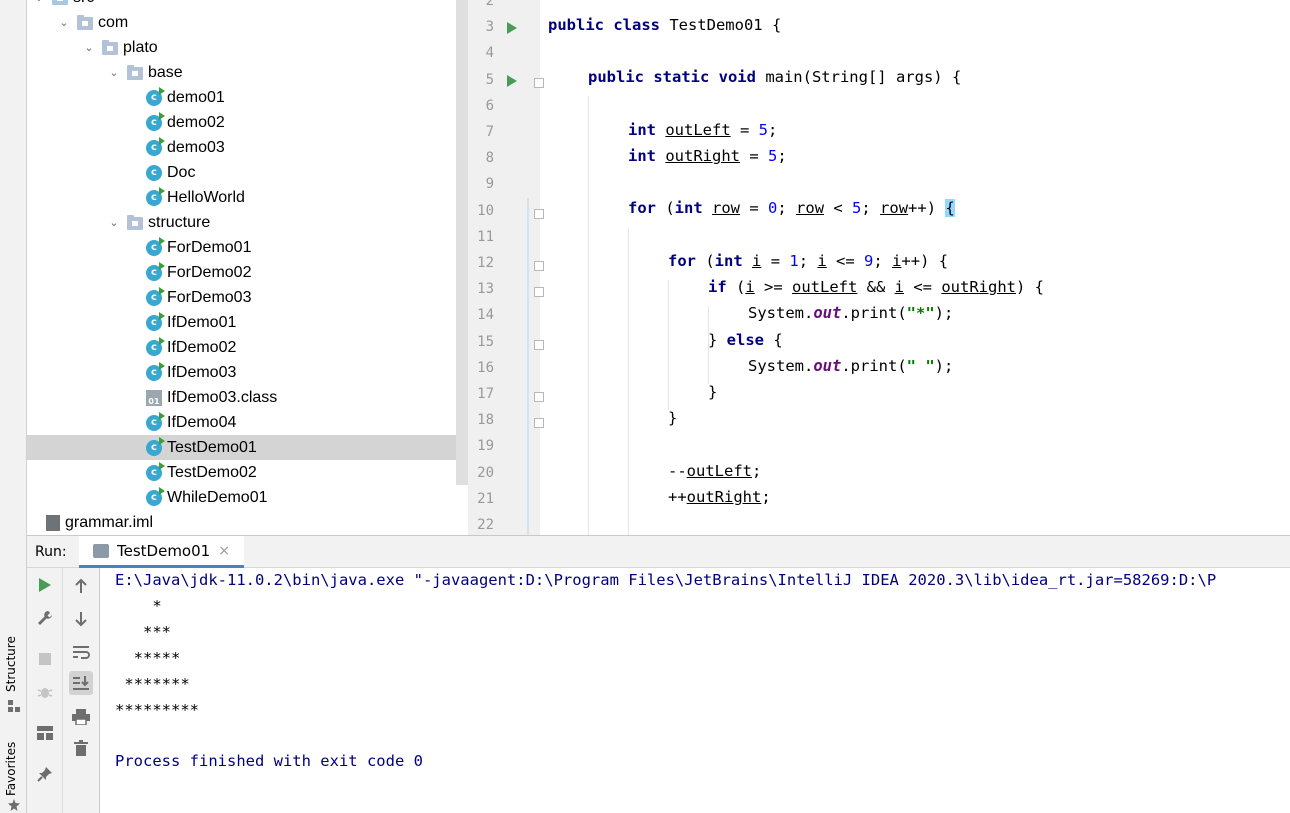 The height and width of the screenshot is (813, 1290). I want to click on line-number: 20, so click(485, 472).